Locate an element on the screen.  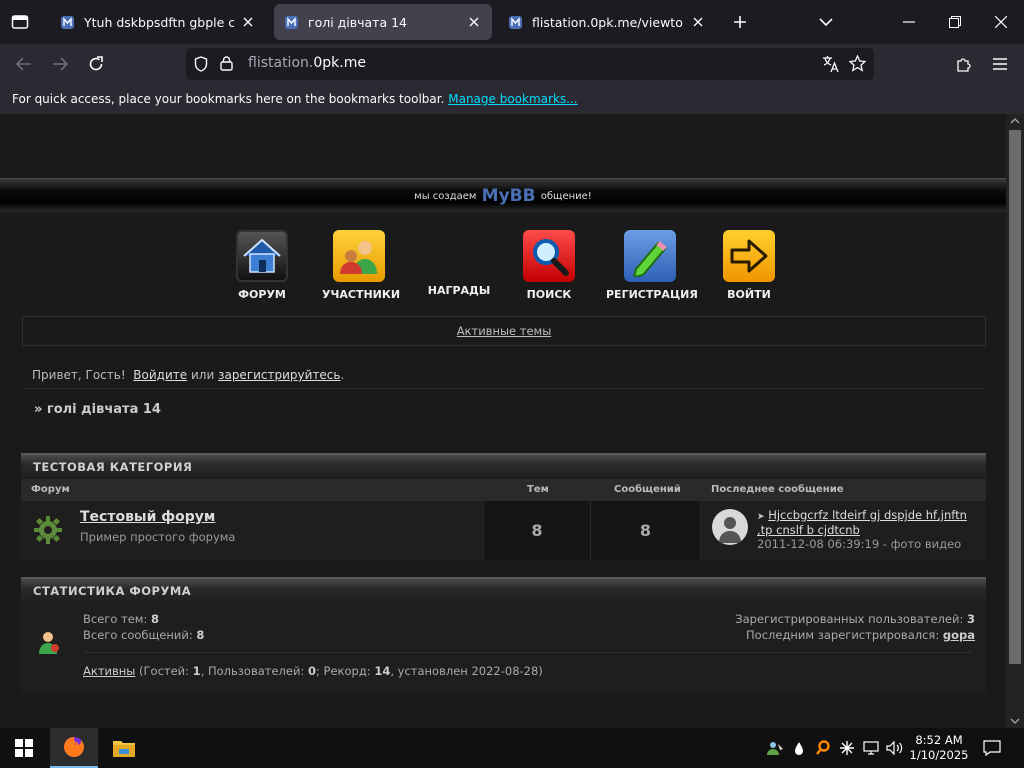
tab-title: flistation.0pk.me/viewtopic.php is located at coordinates (608, 22).